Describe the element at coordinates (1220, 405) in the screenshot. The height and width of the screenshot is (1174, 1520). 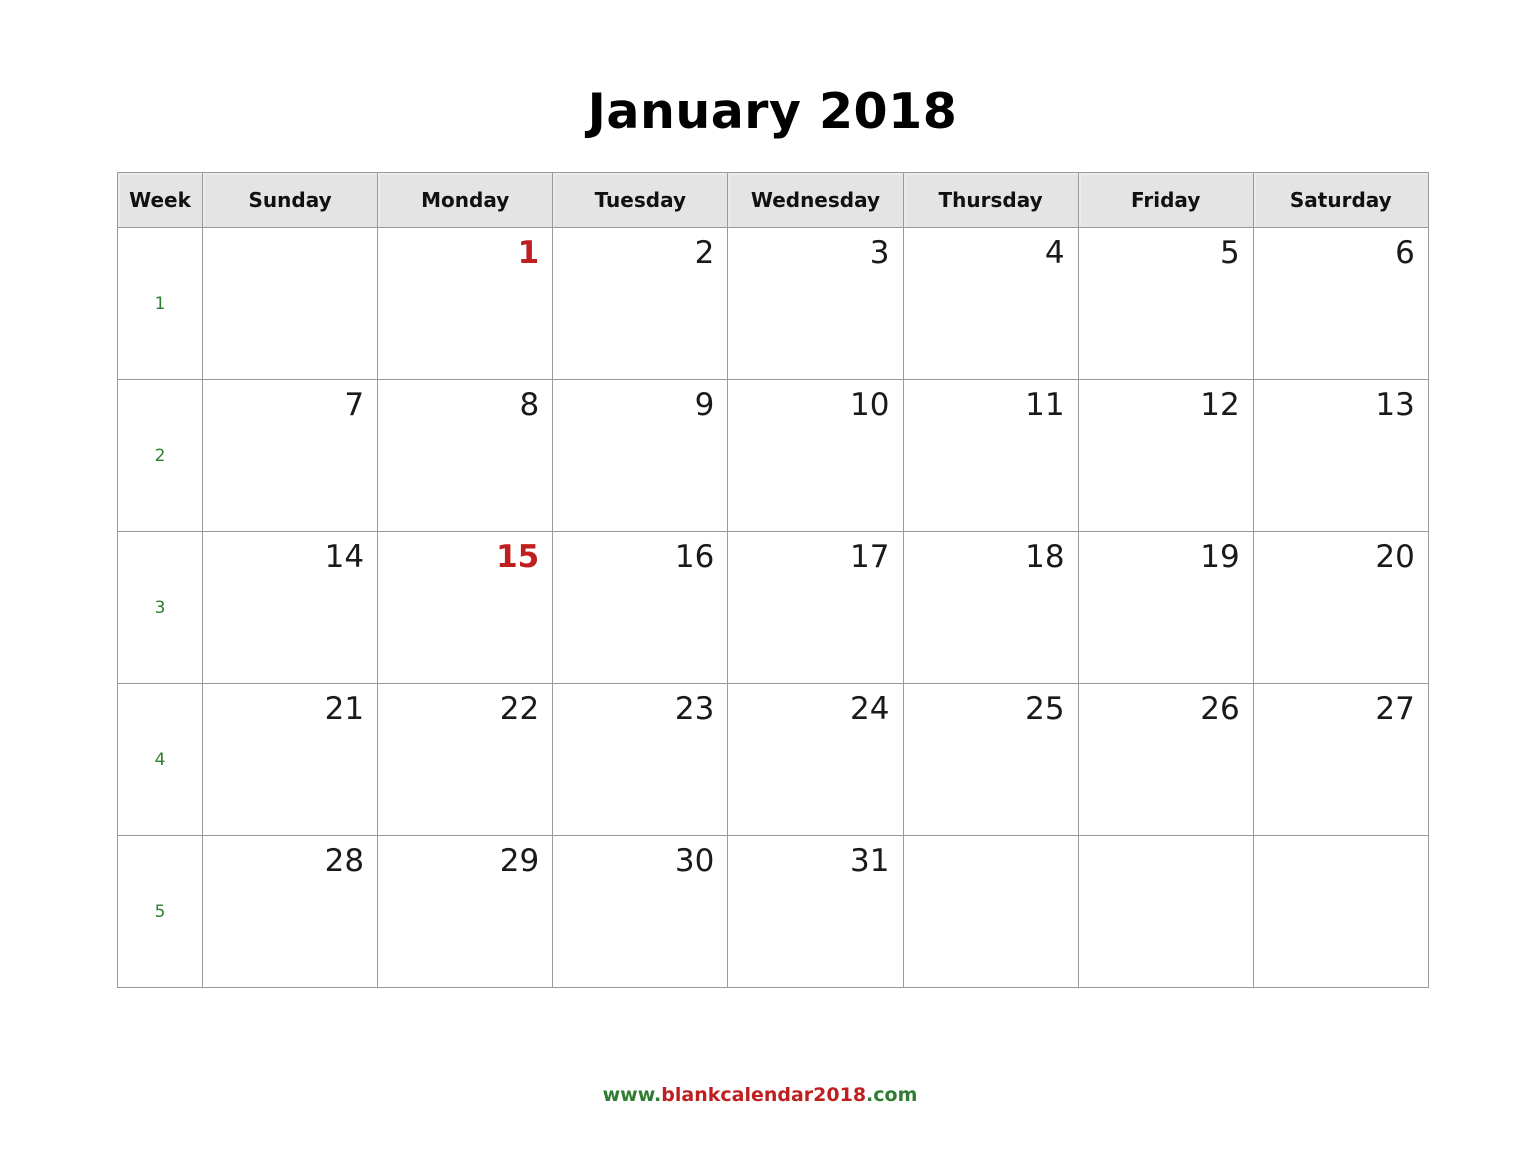
I see `day-number: 12` at that location.